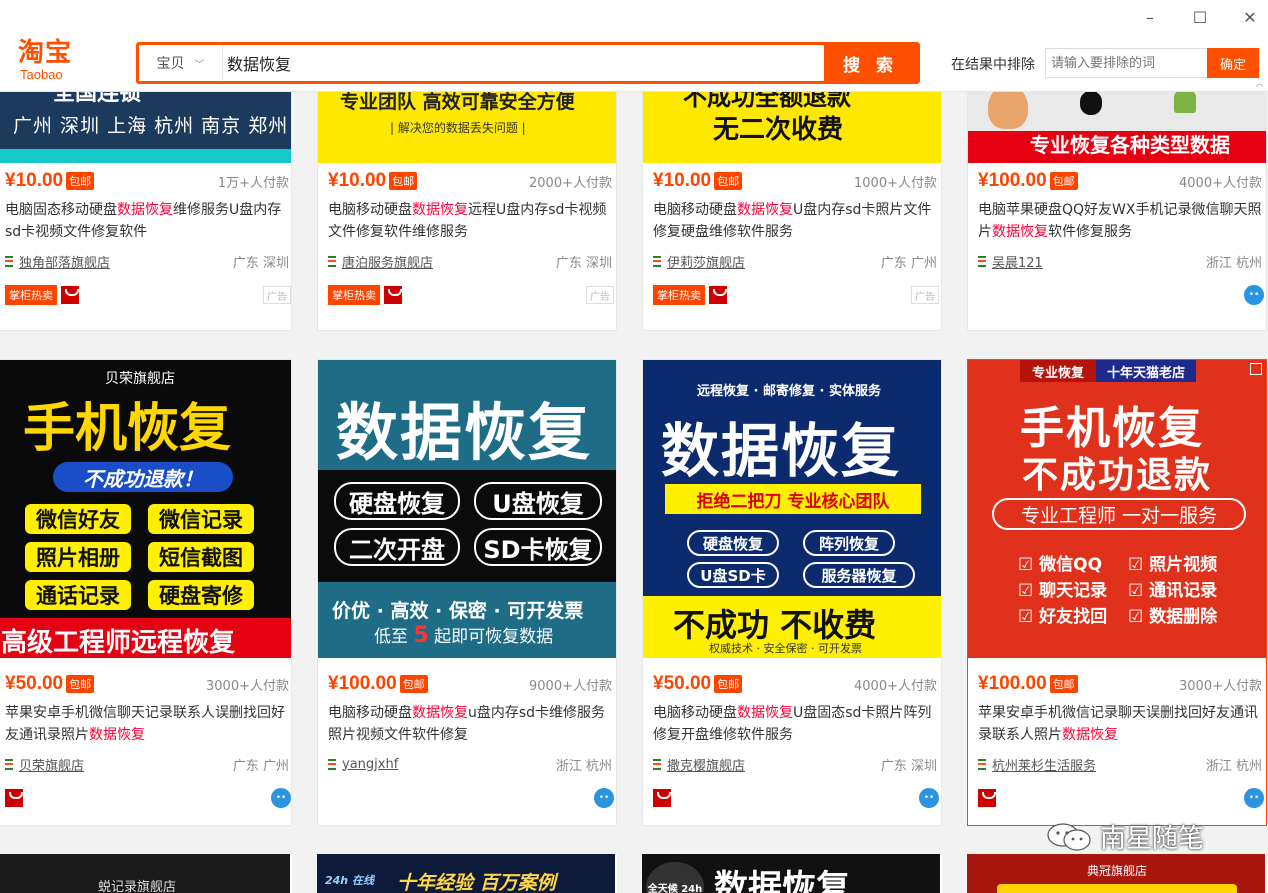 The height and width of the screenshot is (893, 1268). I want to click on banner-text: 蜕记录旗舰店, so click(137, 886).